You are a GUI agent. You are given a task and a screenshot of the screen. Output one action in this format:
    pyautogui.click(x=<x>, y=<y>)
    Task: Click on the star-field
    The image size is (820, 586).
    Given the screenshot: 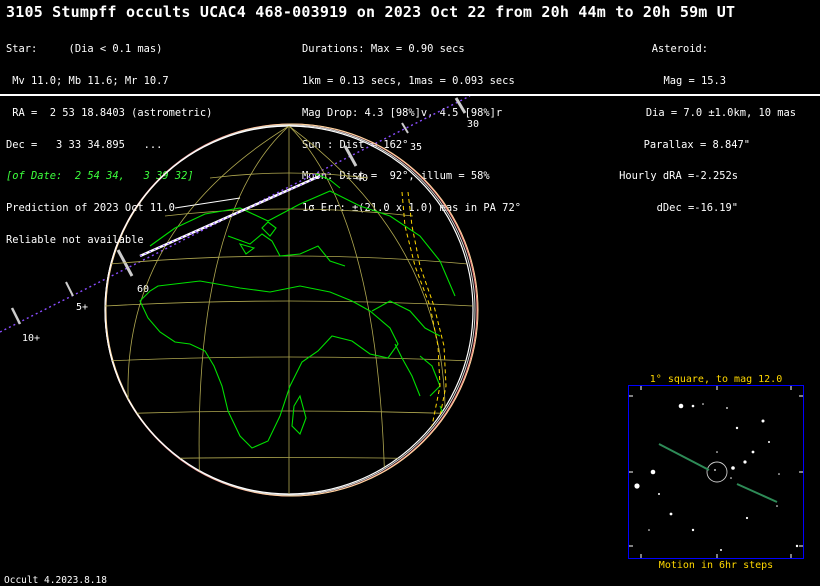 What is the action you would take?
    pyautogui.click(x=716, y=472)
    